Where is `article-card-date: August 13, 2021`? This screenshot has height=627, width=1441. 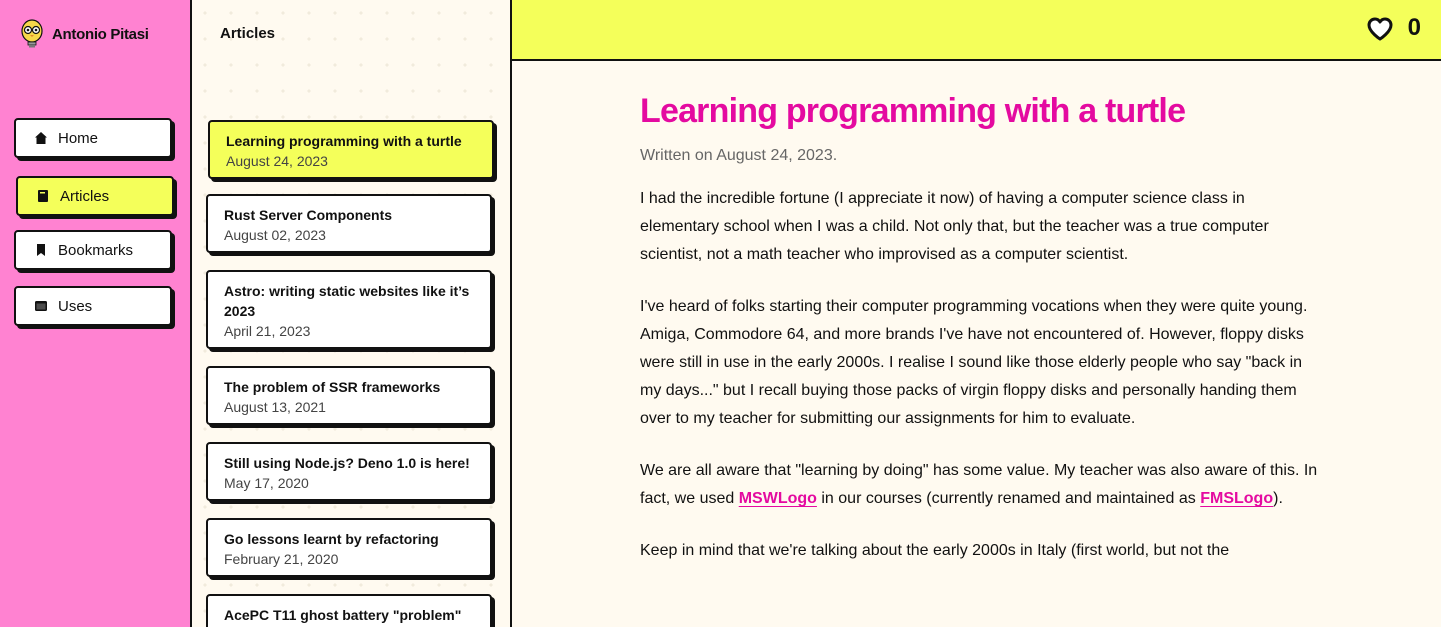 article-card-date: August 13, 2021 is located at coordinates (275, 407).